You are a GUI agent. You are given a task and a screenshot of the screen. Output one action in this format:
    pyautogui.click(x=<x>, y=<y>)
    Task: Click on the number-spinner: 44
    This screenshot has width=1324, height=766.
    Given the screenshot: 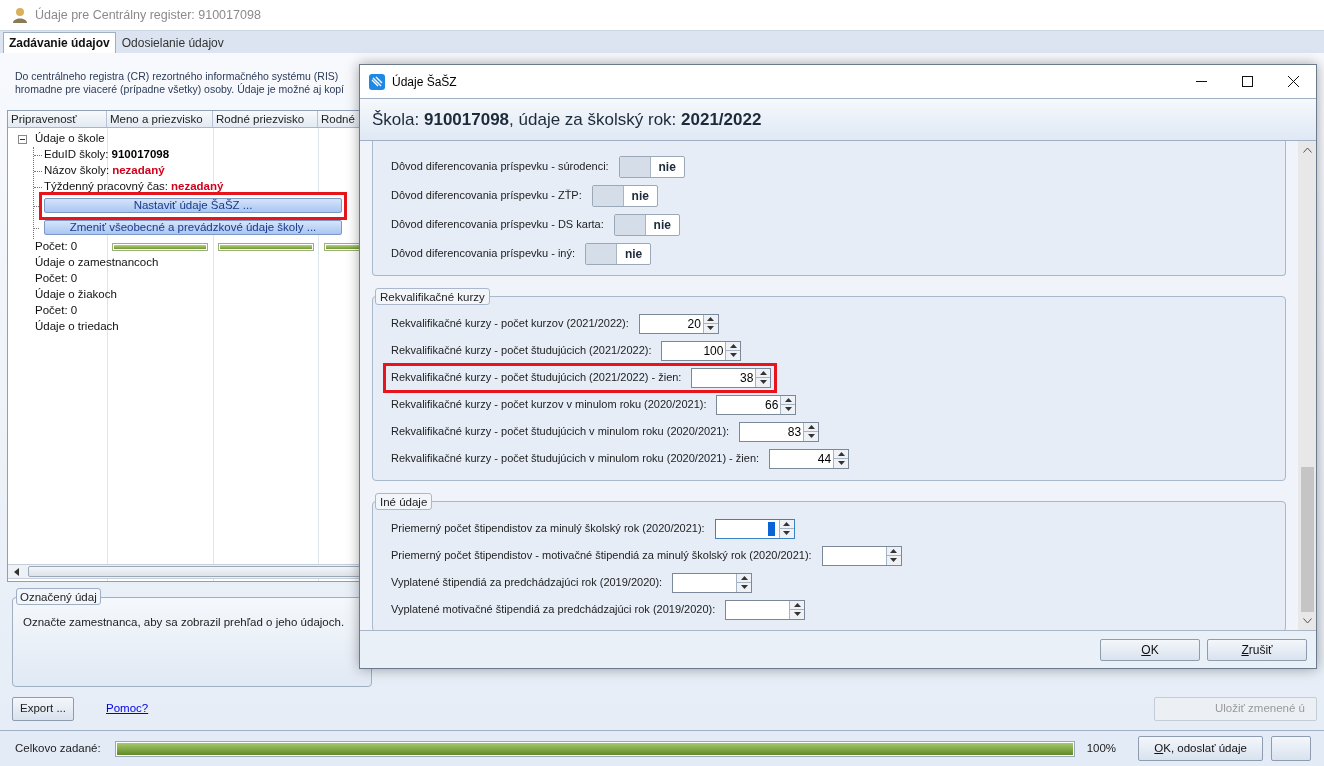 What is the action you would take?
    pyautogui.click(x=809, y=458)
    